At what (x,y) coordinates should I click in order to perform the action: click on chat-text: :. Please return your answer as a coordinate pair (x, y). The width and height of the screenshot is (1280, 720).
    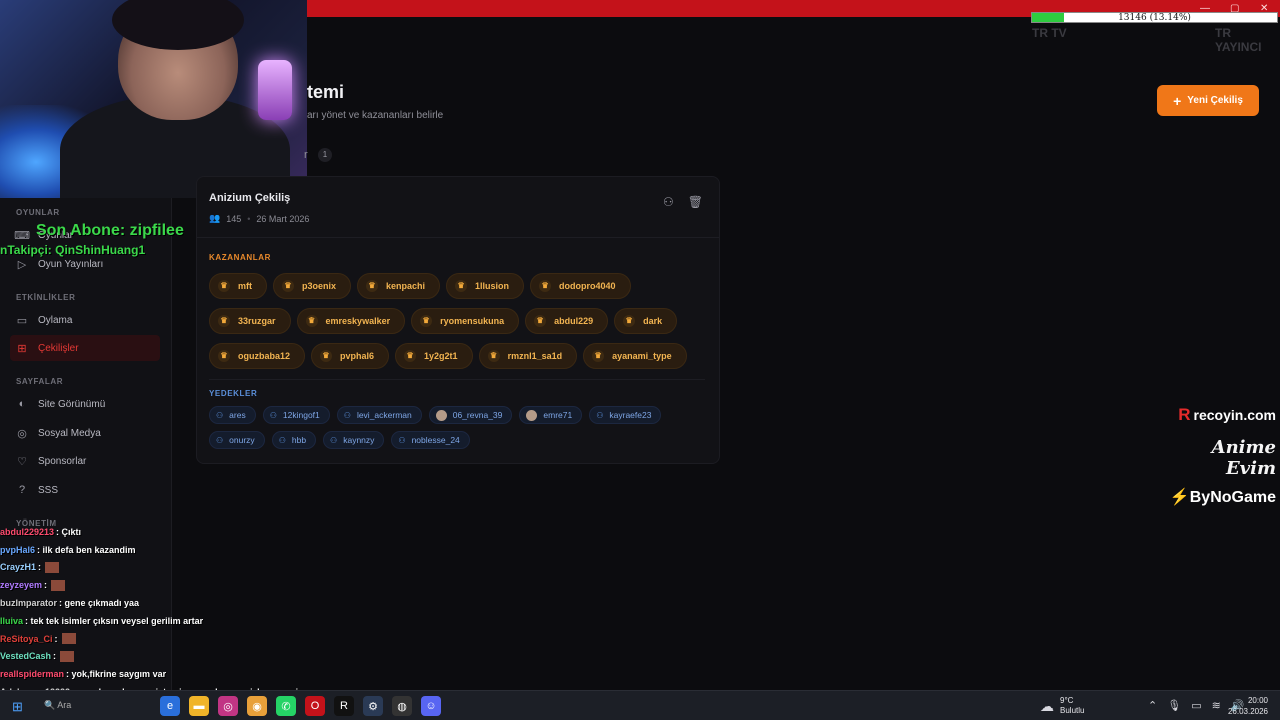
    Looking at the image, I should click on (55, 656).